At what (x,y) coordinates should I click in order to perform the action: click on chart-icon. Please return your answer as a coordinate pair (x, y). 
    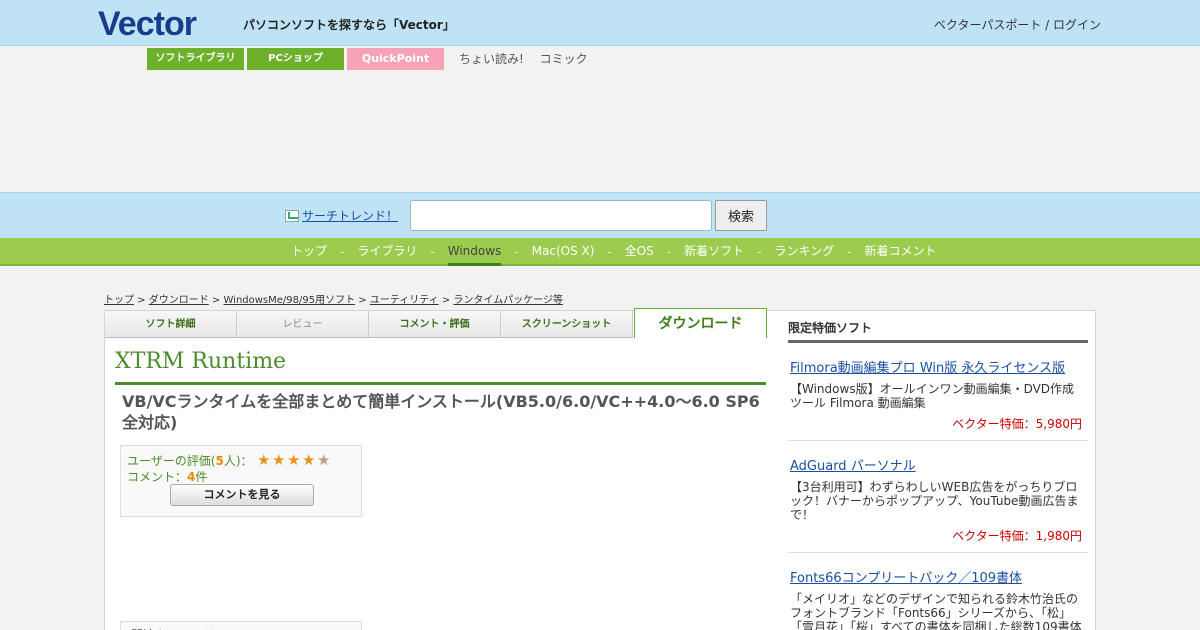
    Looking at the image, I should click on (292, 215).